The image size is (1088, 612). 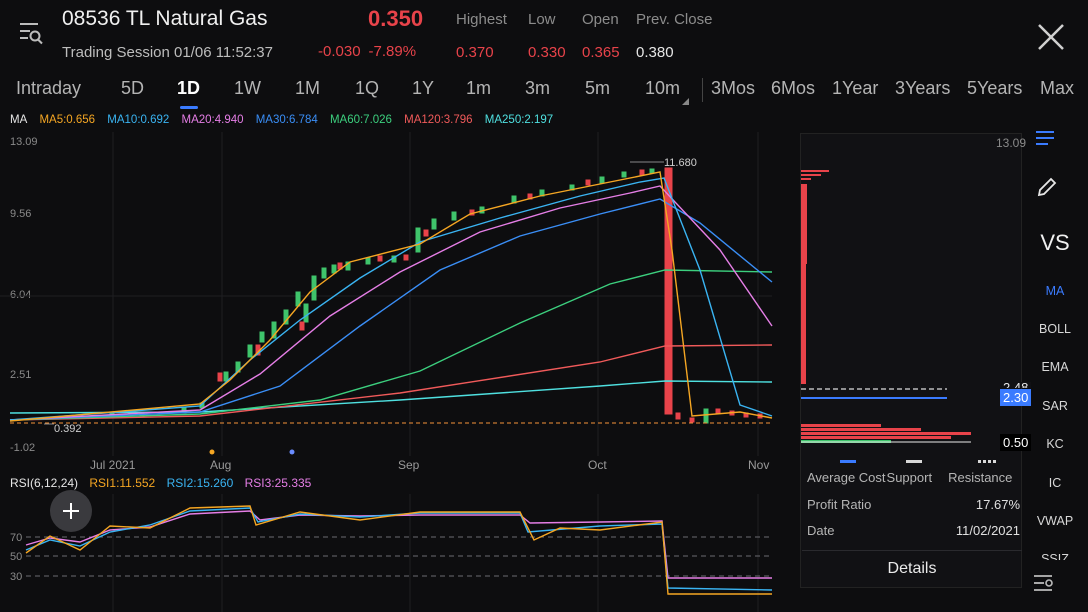 I want to click on support-swatch, so click(x=914, y=461).